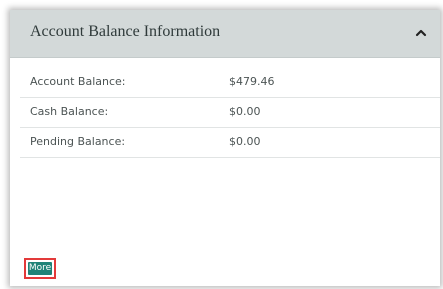 This screenshot has height=289, width=443. I want to click on balance-label: Account Balance:, so click(78, 81).